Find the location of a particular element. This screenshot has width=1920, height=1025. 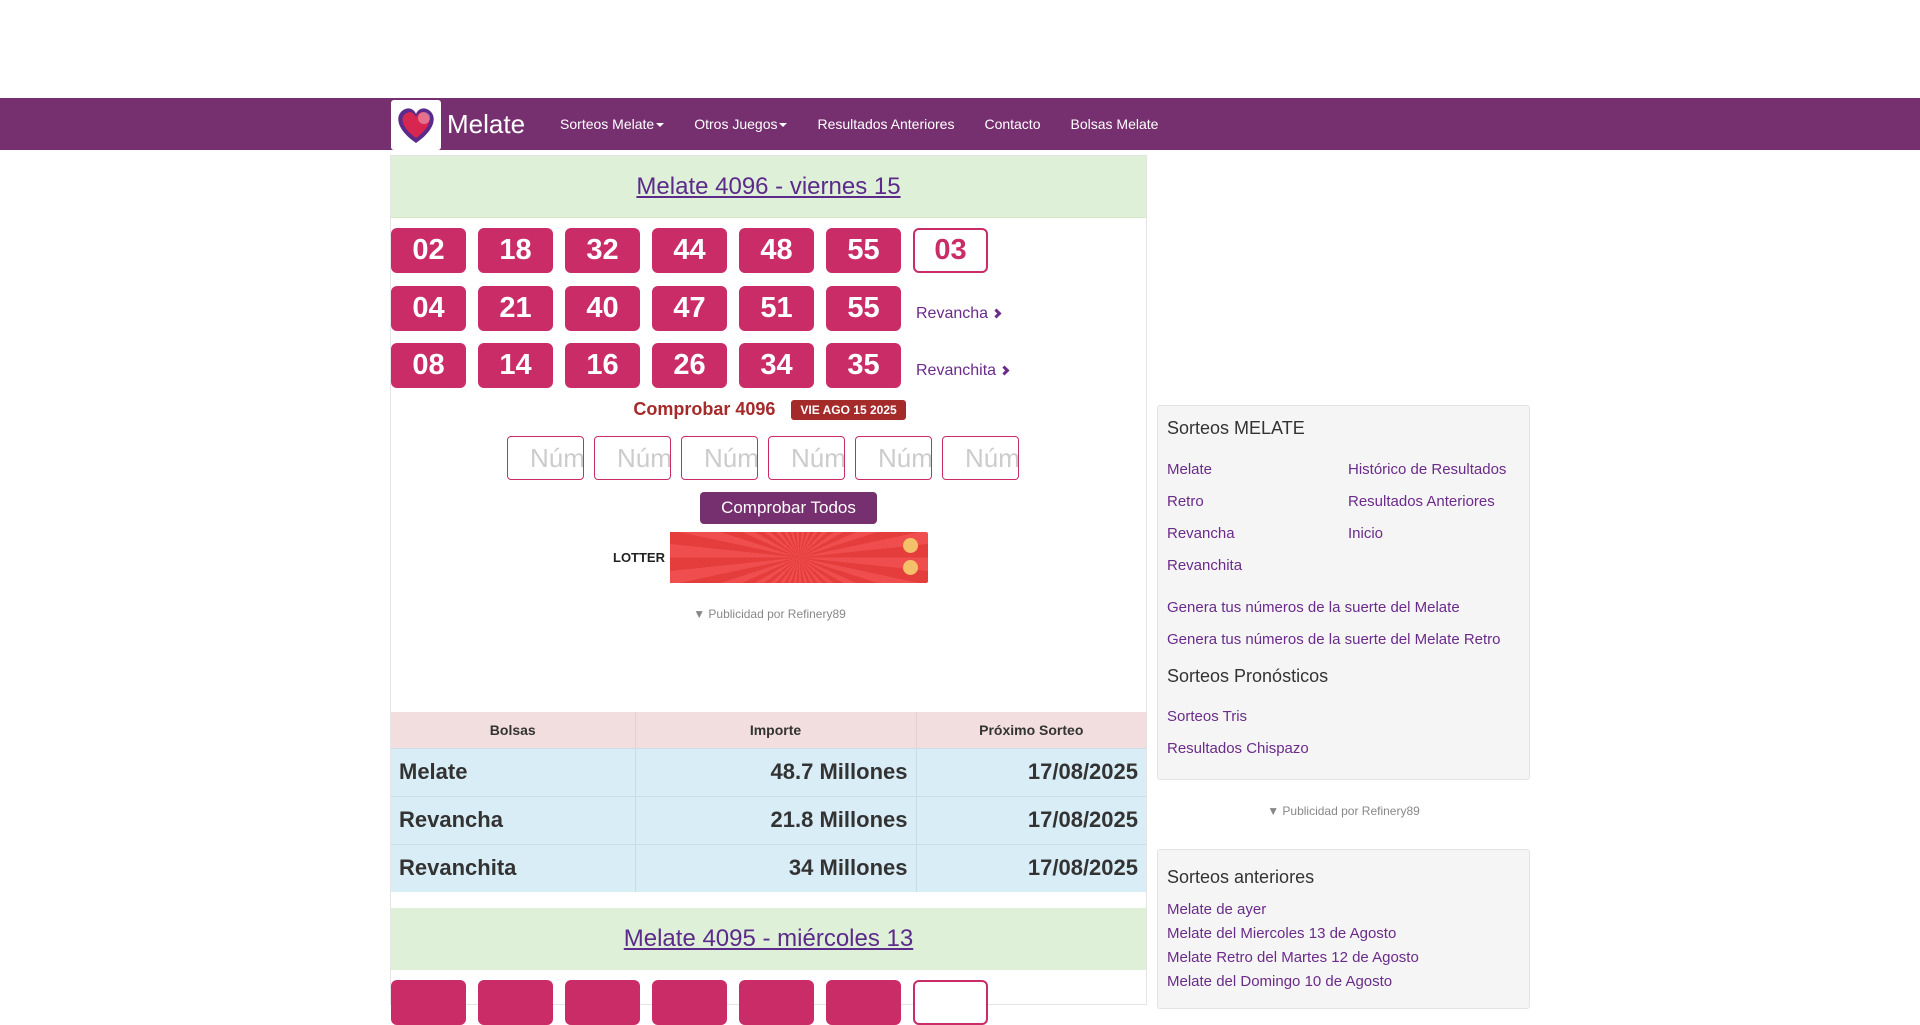

ad-dot is located at coordinates (910, 567).